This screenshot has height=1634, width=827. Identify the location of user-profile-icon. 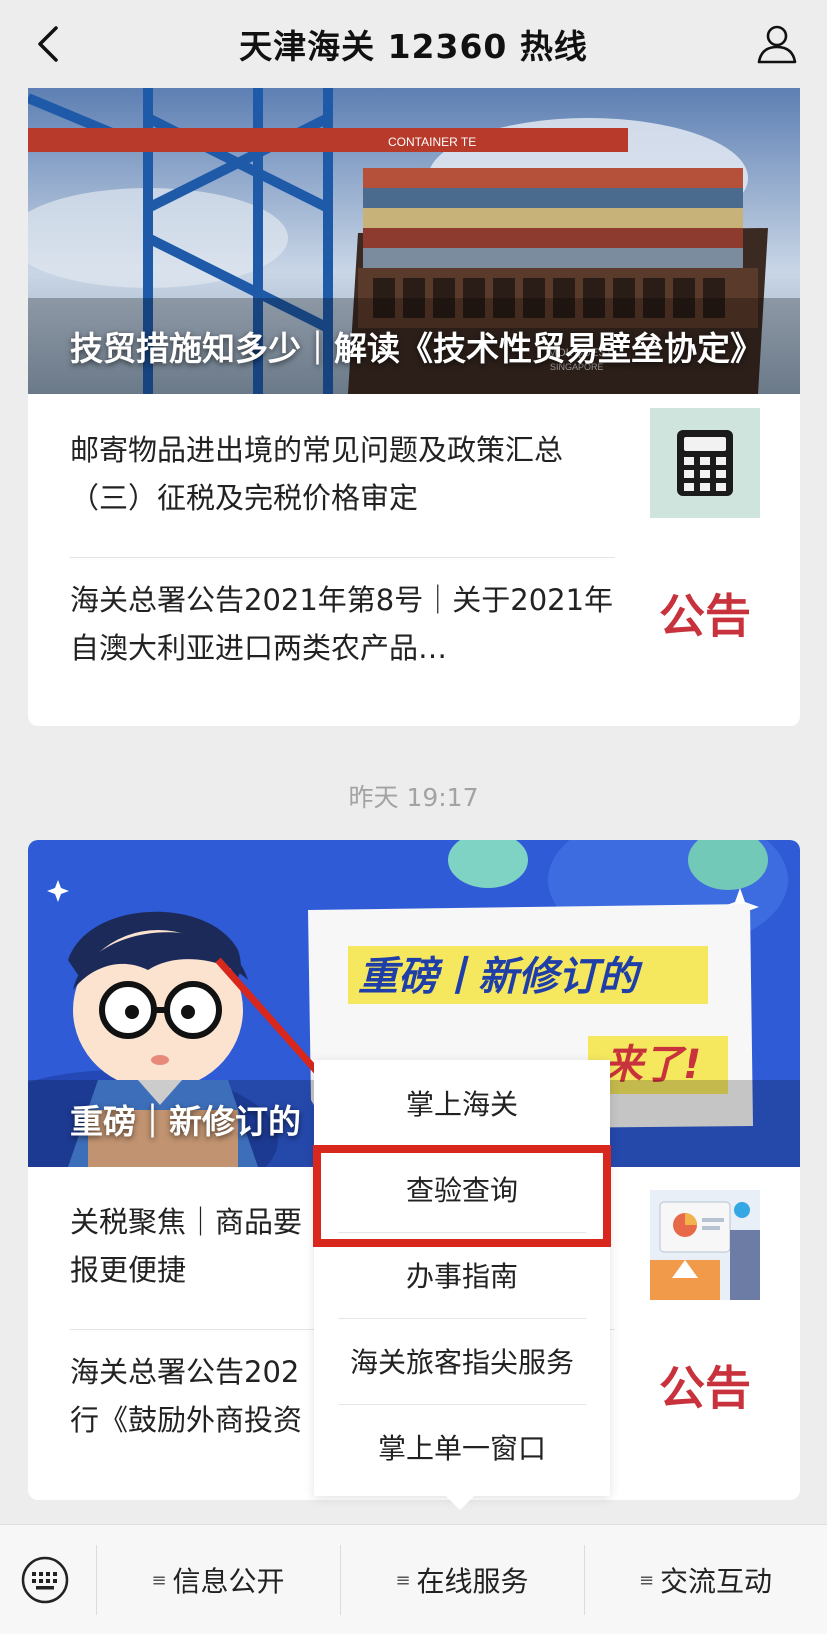
(777, 44).